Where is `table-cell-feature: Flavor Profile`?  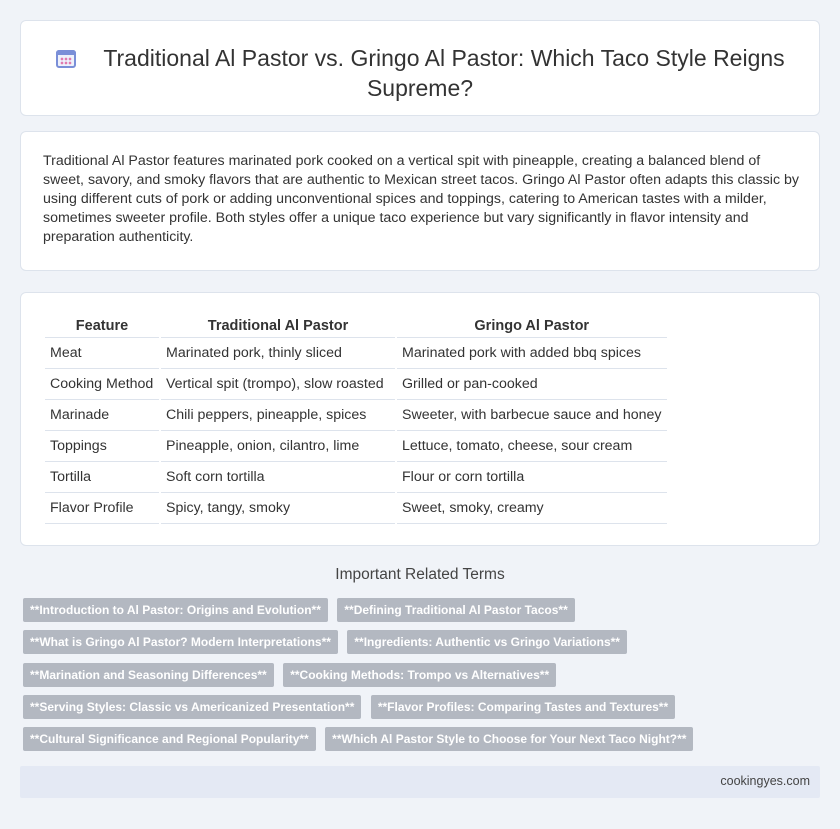
table-cell-feature: Flavor Profile is located at coordinates (102, 508).